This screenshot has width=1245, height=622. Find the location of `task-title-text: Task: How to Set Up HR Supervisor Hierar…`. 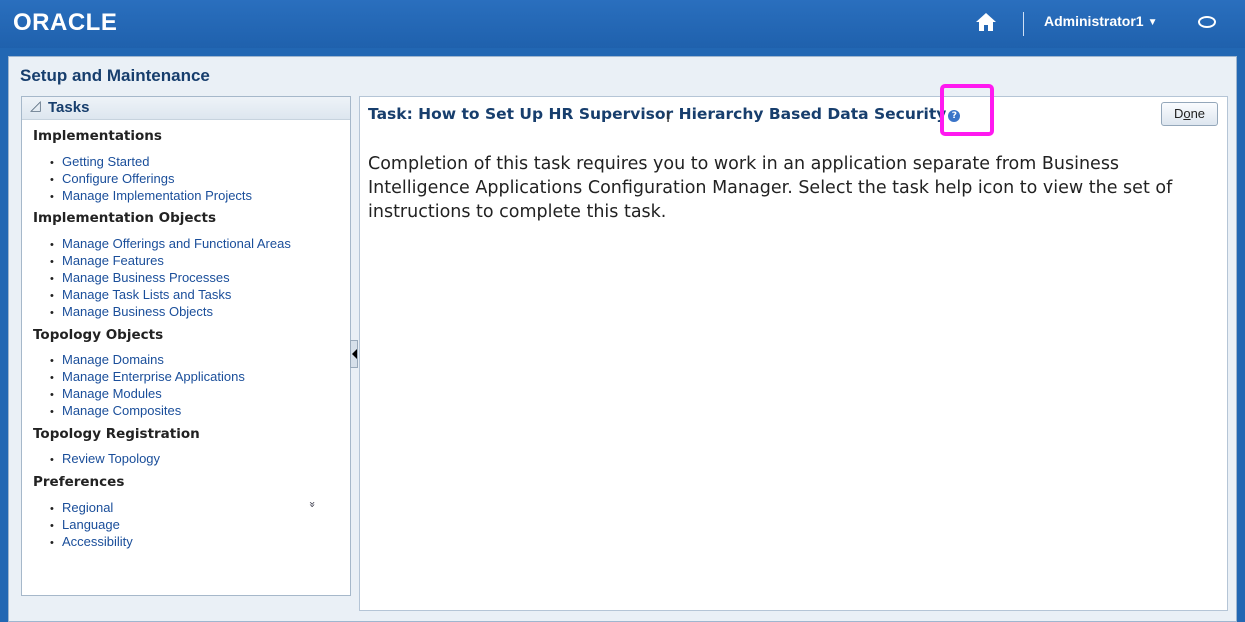

task-title-text: Task: How to Set Up HR Supervisor Hierar… is located at coordinates (657, 114).